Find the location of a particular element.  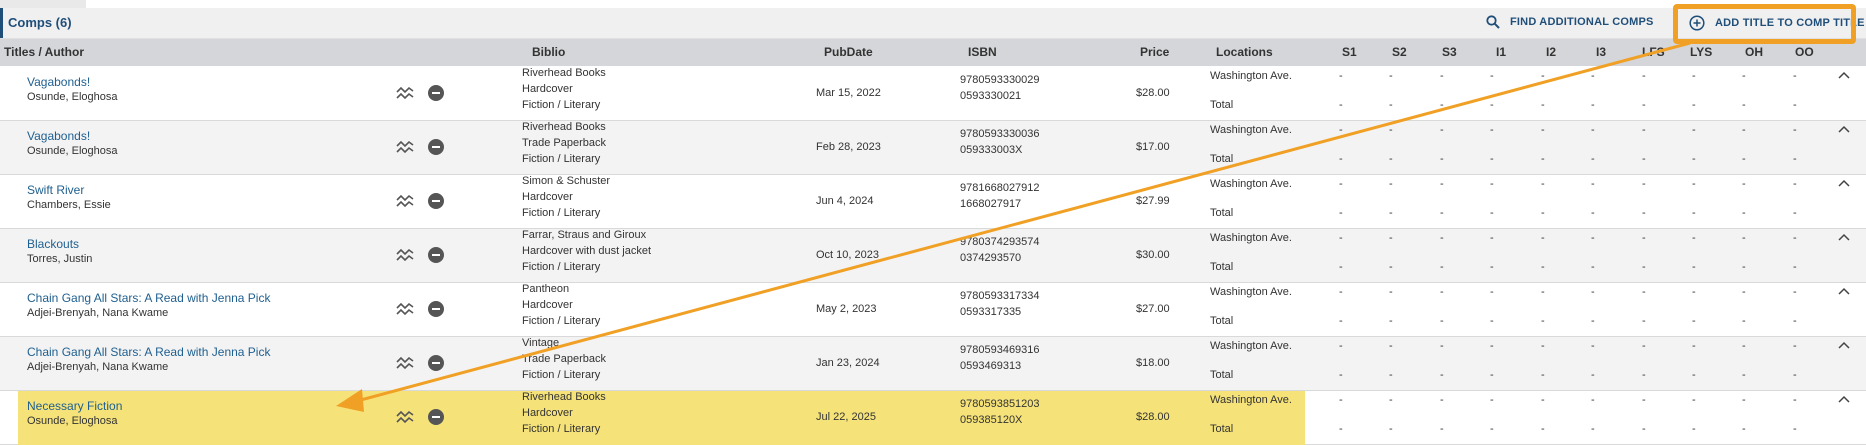

pubdate: Mar 15, 2022 is located at coordinates (848, 93).